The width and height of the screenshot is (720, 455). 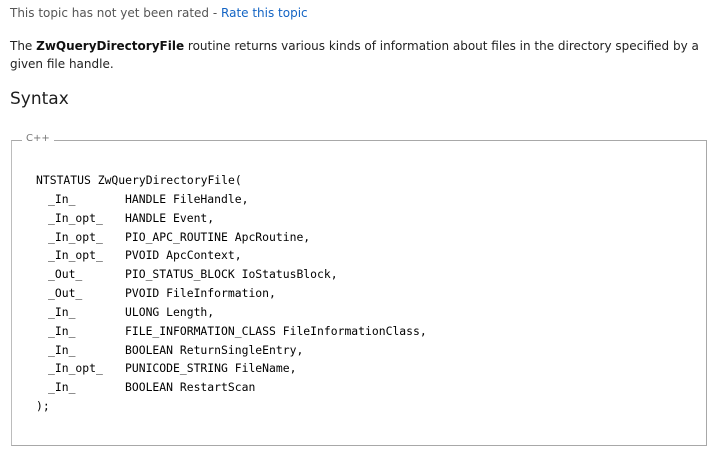 I want to click on code-param-line: _In_ BOOLEAN ReturnSingleEntry,, so click(x=231, y=350).